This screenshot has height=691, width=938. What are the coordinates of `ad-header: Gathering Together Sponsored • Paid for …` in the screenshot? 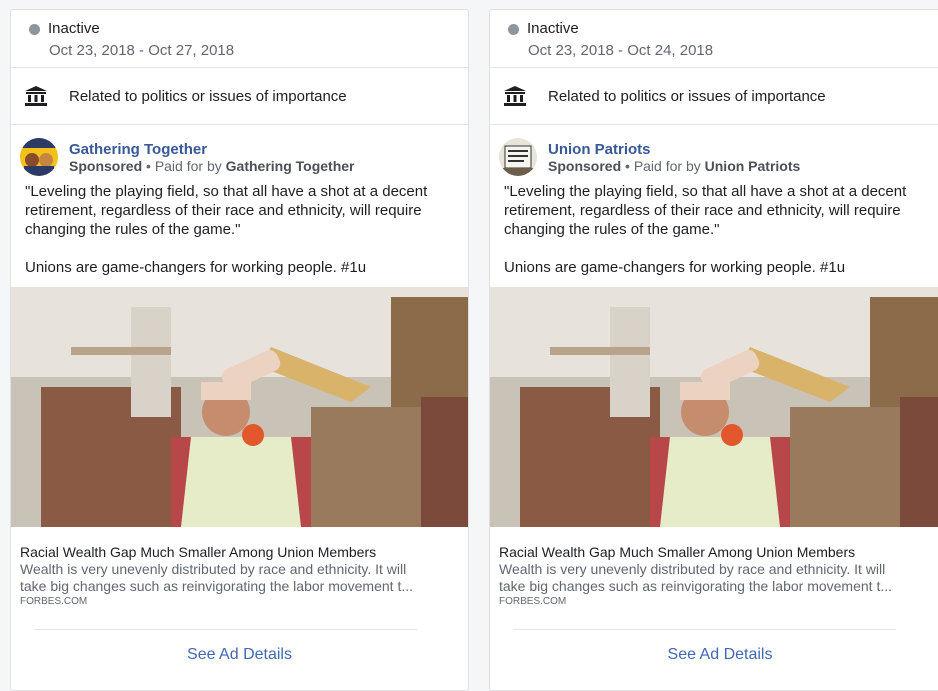 It's located at (239, 150).